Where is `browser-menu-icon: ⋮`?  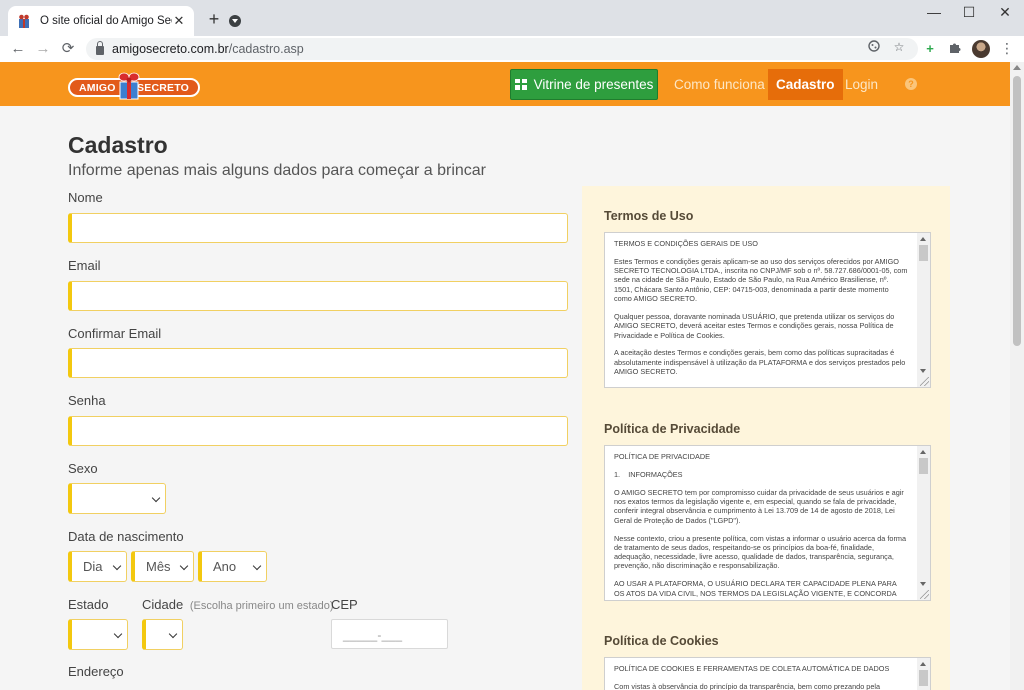 browser-menu-icon: ⋮ is located at coordinates (1007, 48).